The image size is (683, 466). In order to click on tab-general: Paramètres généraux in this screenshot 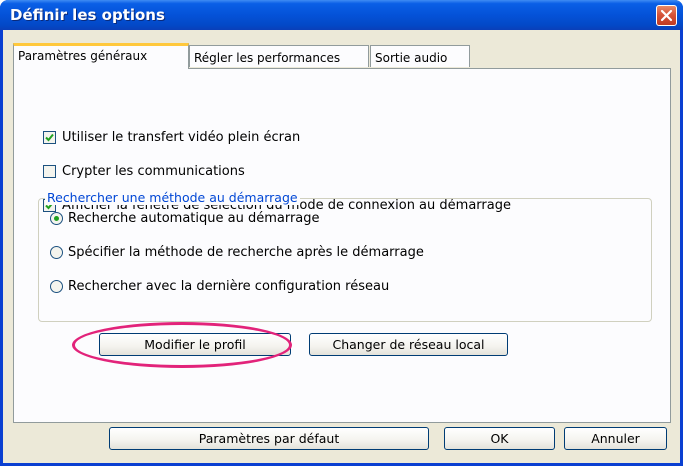, I will do `click(101, 56)`.